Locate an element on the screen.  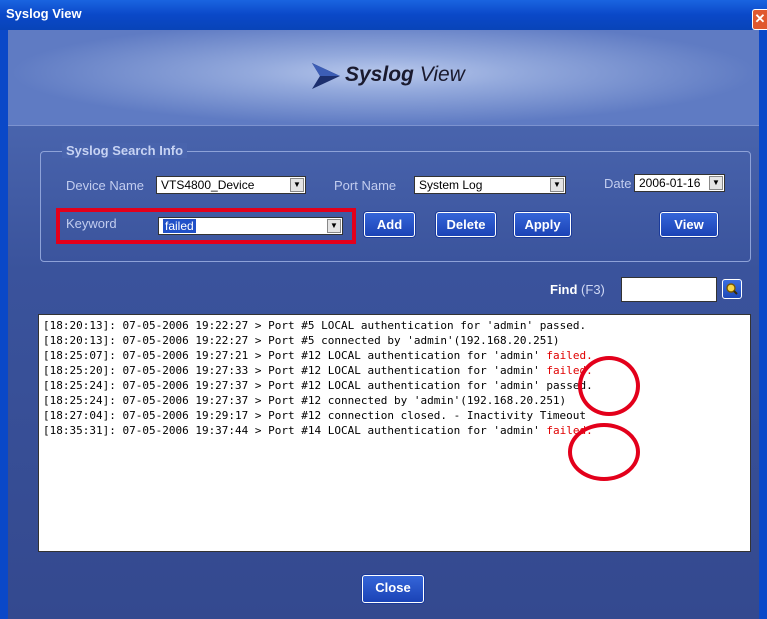
device-name-select: VTS4800_Device ▼ is located at coordinates (231, 185).